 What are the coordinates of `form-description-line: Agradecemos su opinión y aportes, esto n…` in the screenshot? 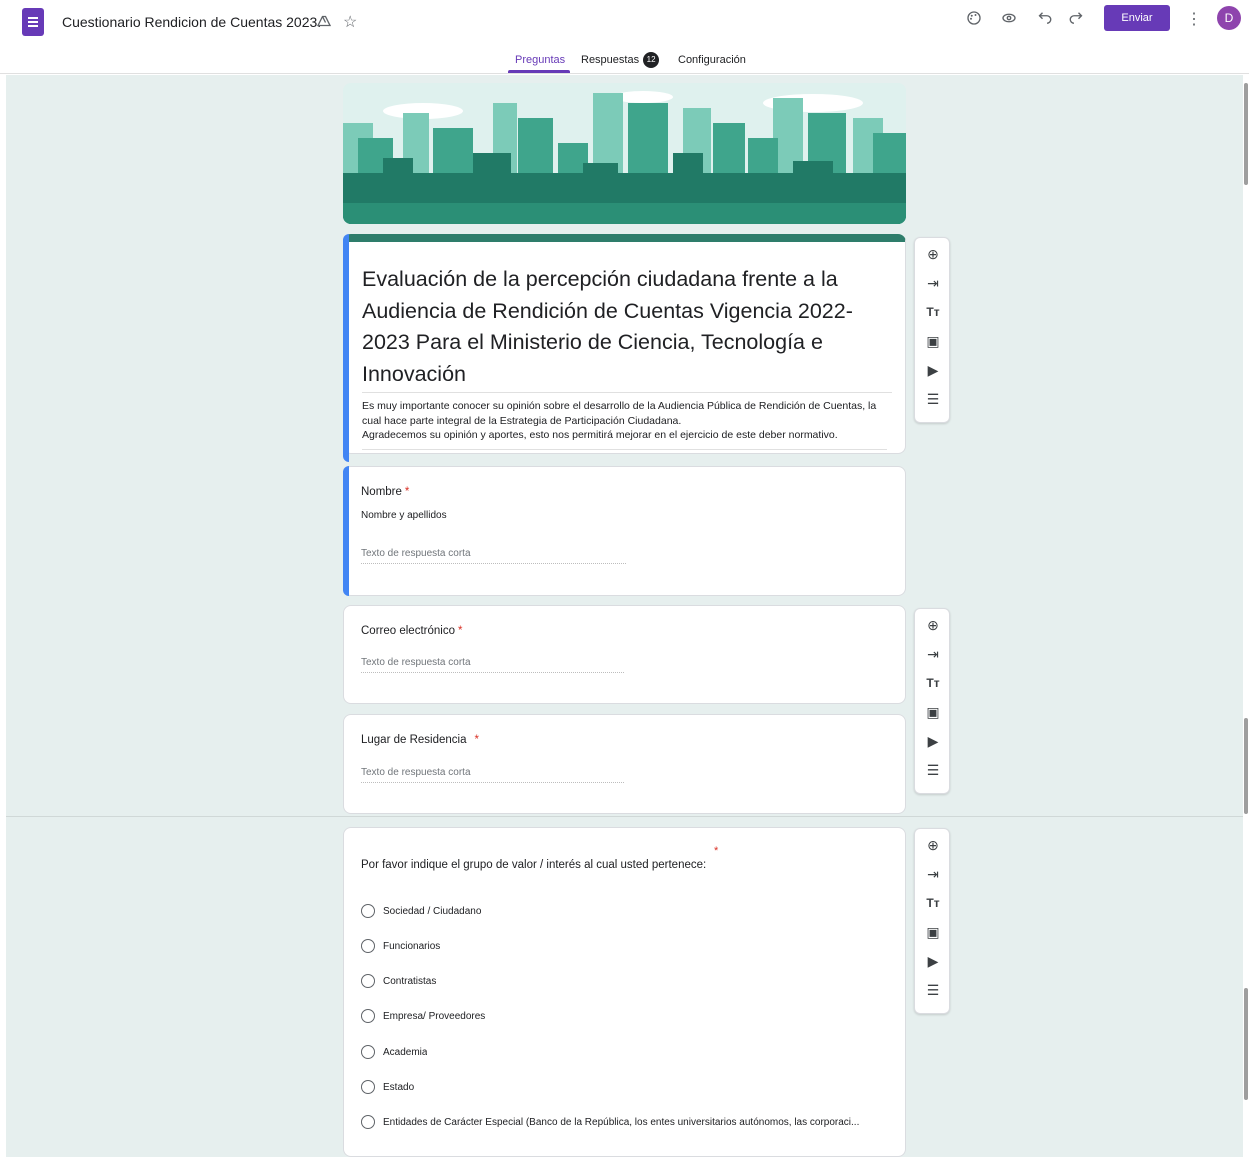 It's located at (600, 435).